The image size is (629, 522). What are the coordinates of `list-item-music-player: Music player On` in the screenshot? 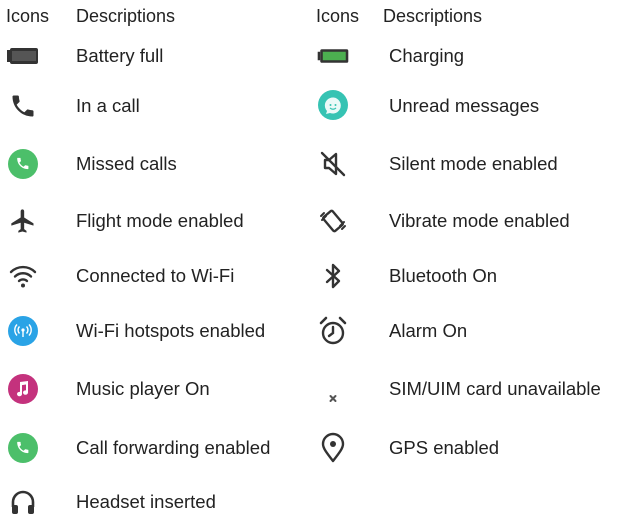 It's located at (105, 389).